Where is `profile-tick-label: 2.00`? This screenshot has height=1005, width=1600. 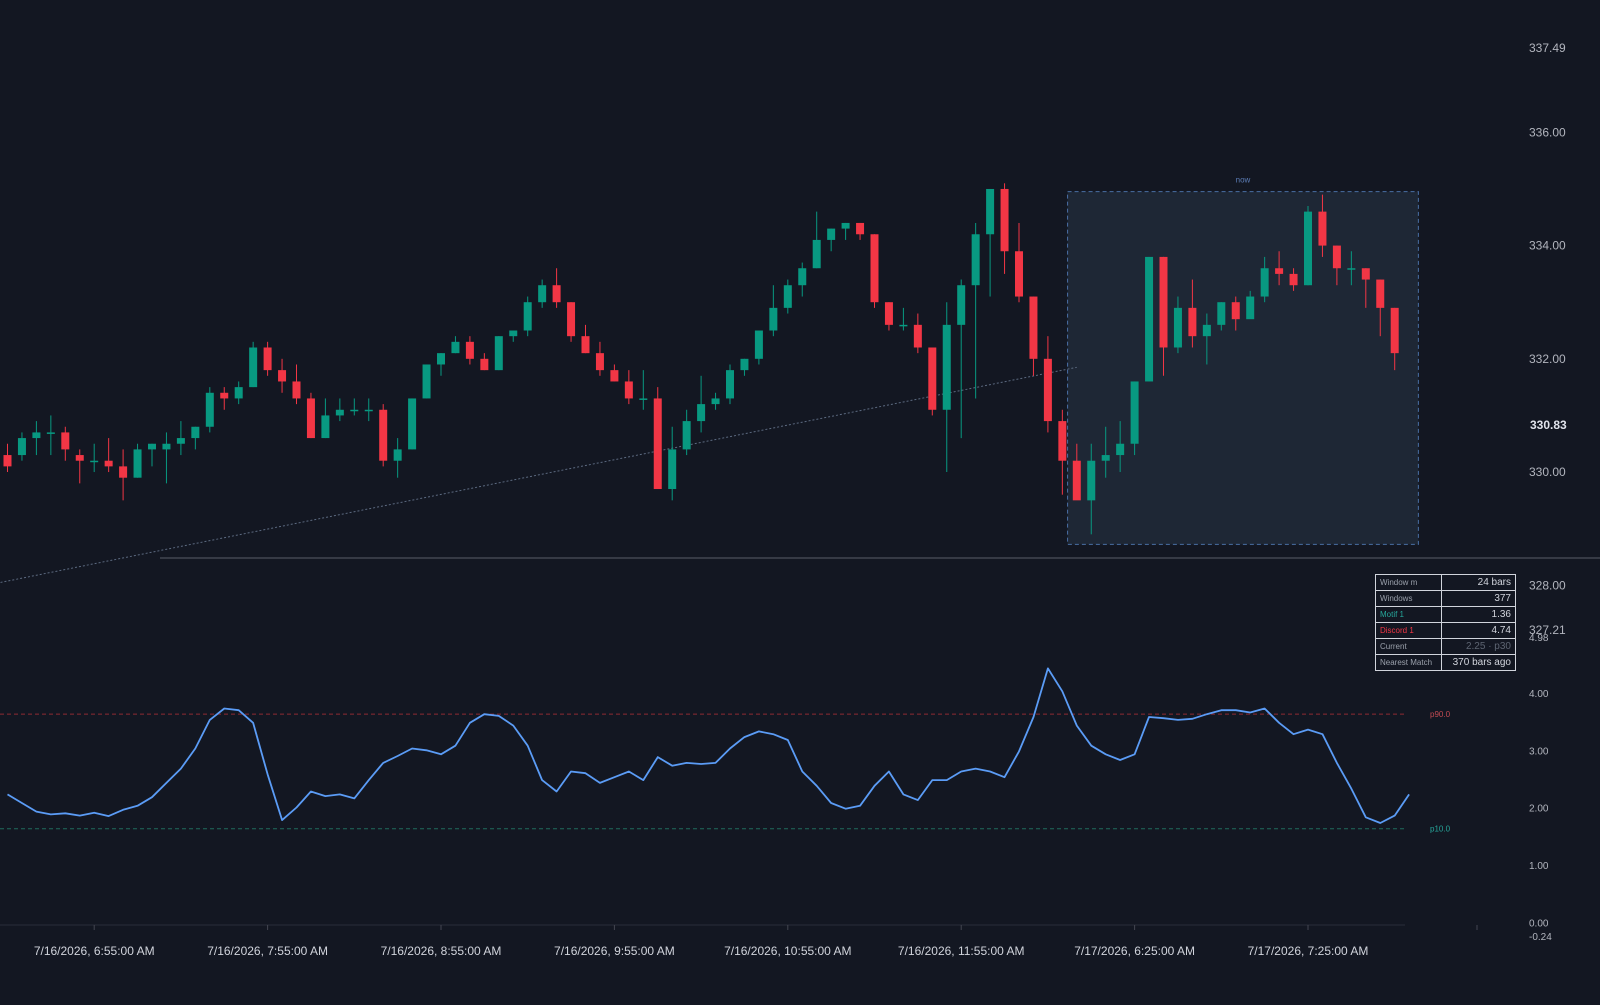 profile-tick-label: 2.00 is located at coordinates (1539, 809).